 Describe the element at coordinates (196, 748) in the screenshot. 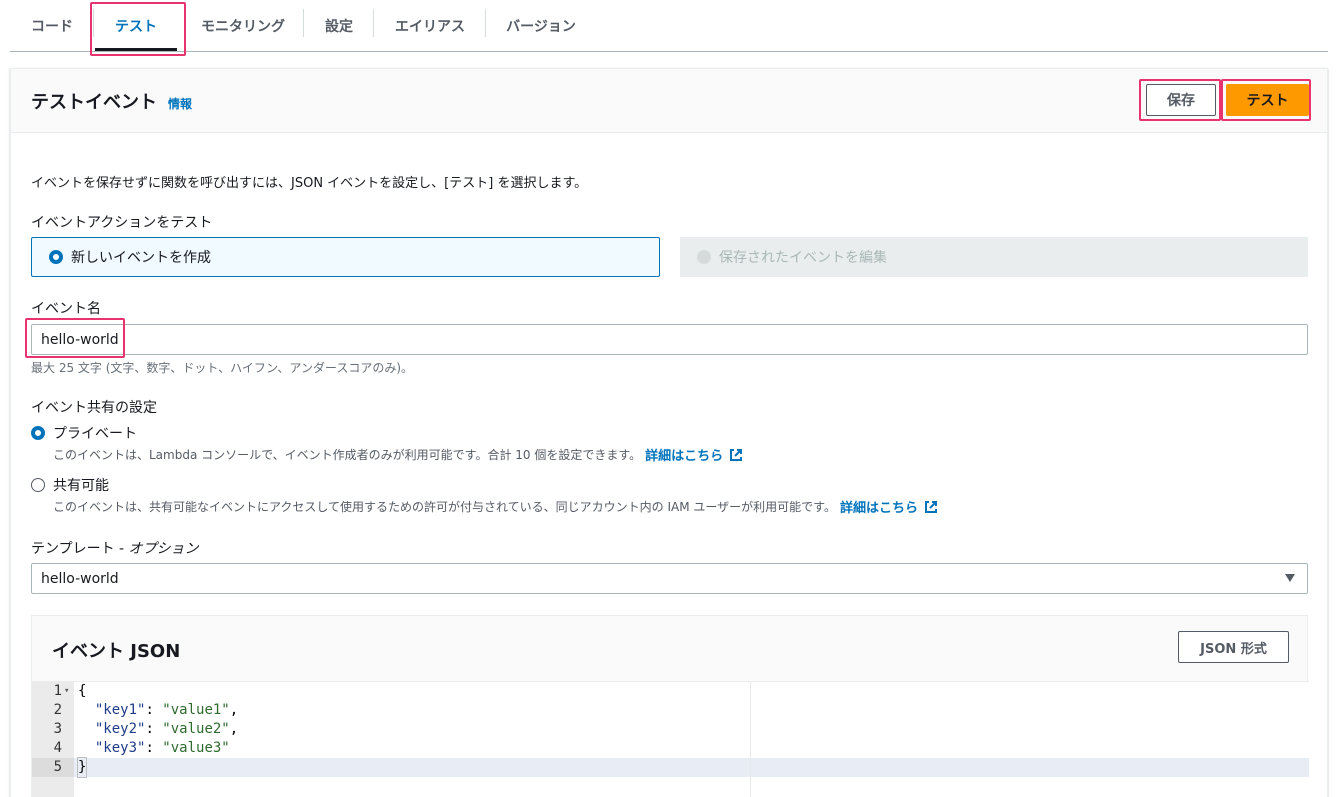

I see `json-value: "value3"` at that location.